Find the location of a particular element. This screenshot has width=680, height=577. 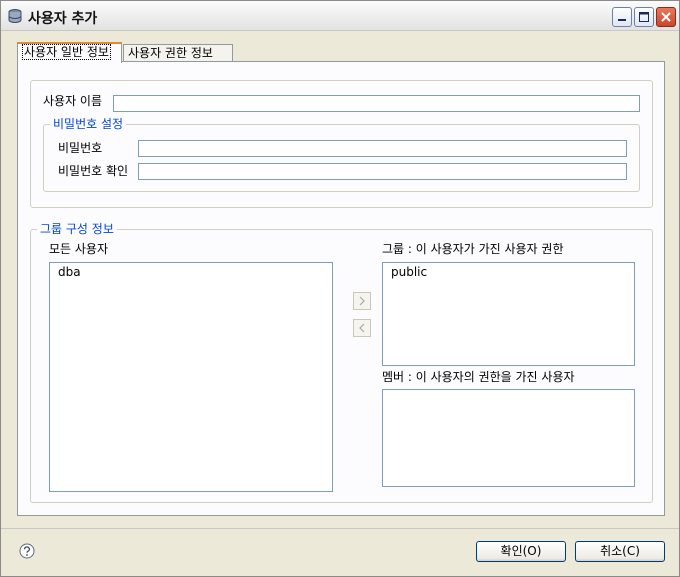

add-to-group-button is located at coordinates (362, 301).